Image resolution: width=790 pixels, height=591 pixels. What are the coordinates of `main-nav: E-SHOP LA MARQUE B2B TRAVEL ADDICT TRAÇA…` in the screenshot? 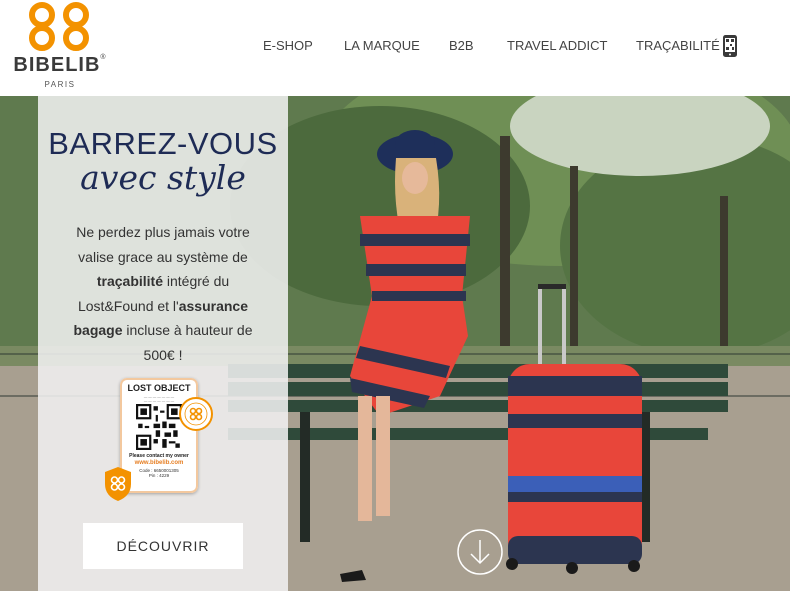 It's located at (395, 48).